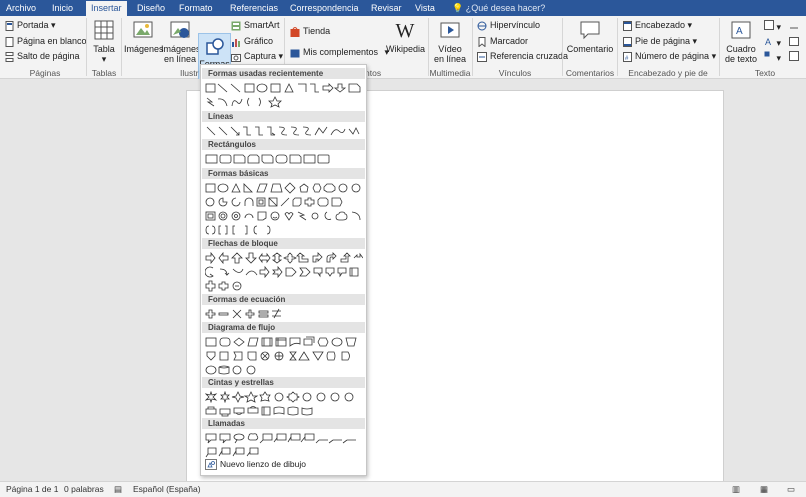 The width and height of the screenshot is (806, 497). What do you see at coordinates (143, 29) in the screenshot?
I see `picture-icon` at bounding box center [143, 29].